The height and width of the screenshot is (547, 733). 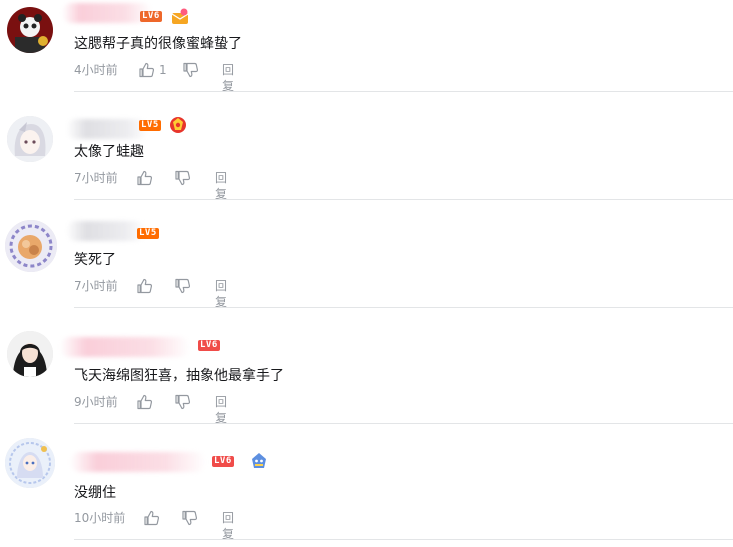 What do you see at coordinates (100, 518) in the screenshot?
I see `comment-time: 10小时前` at bounding box center [100, 518].